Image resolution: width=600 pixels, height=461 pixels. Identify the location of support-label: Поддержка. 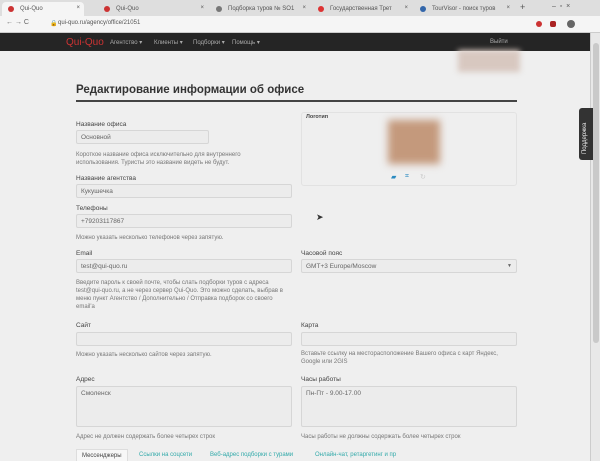
(585, 138).